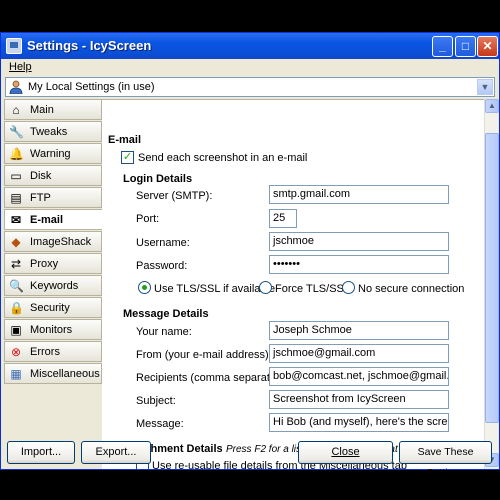  I want to click on save-settings-button: Save These Settings, so click(445, 460).